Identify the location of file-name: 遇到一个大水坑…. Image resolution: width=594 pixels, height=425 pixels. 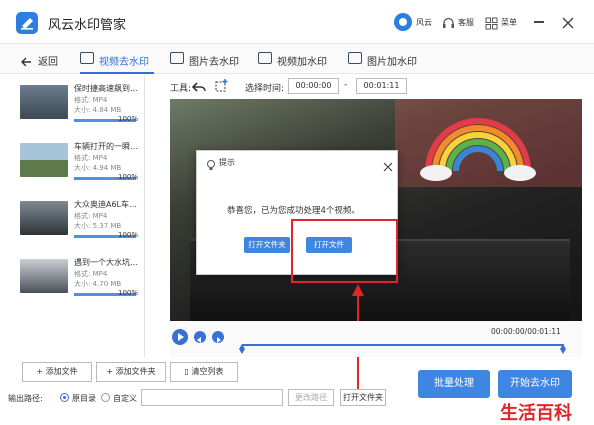
(106, 262).